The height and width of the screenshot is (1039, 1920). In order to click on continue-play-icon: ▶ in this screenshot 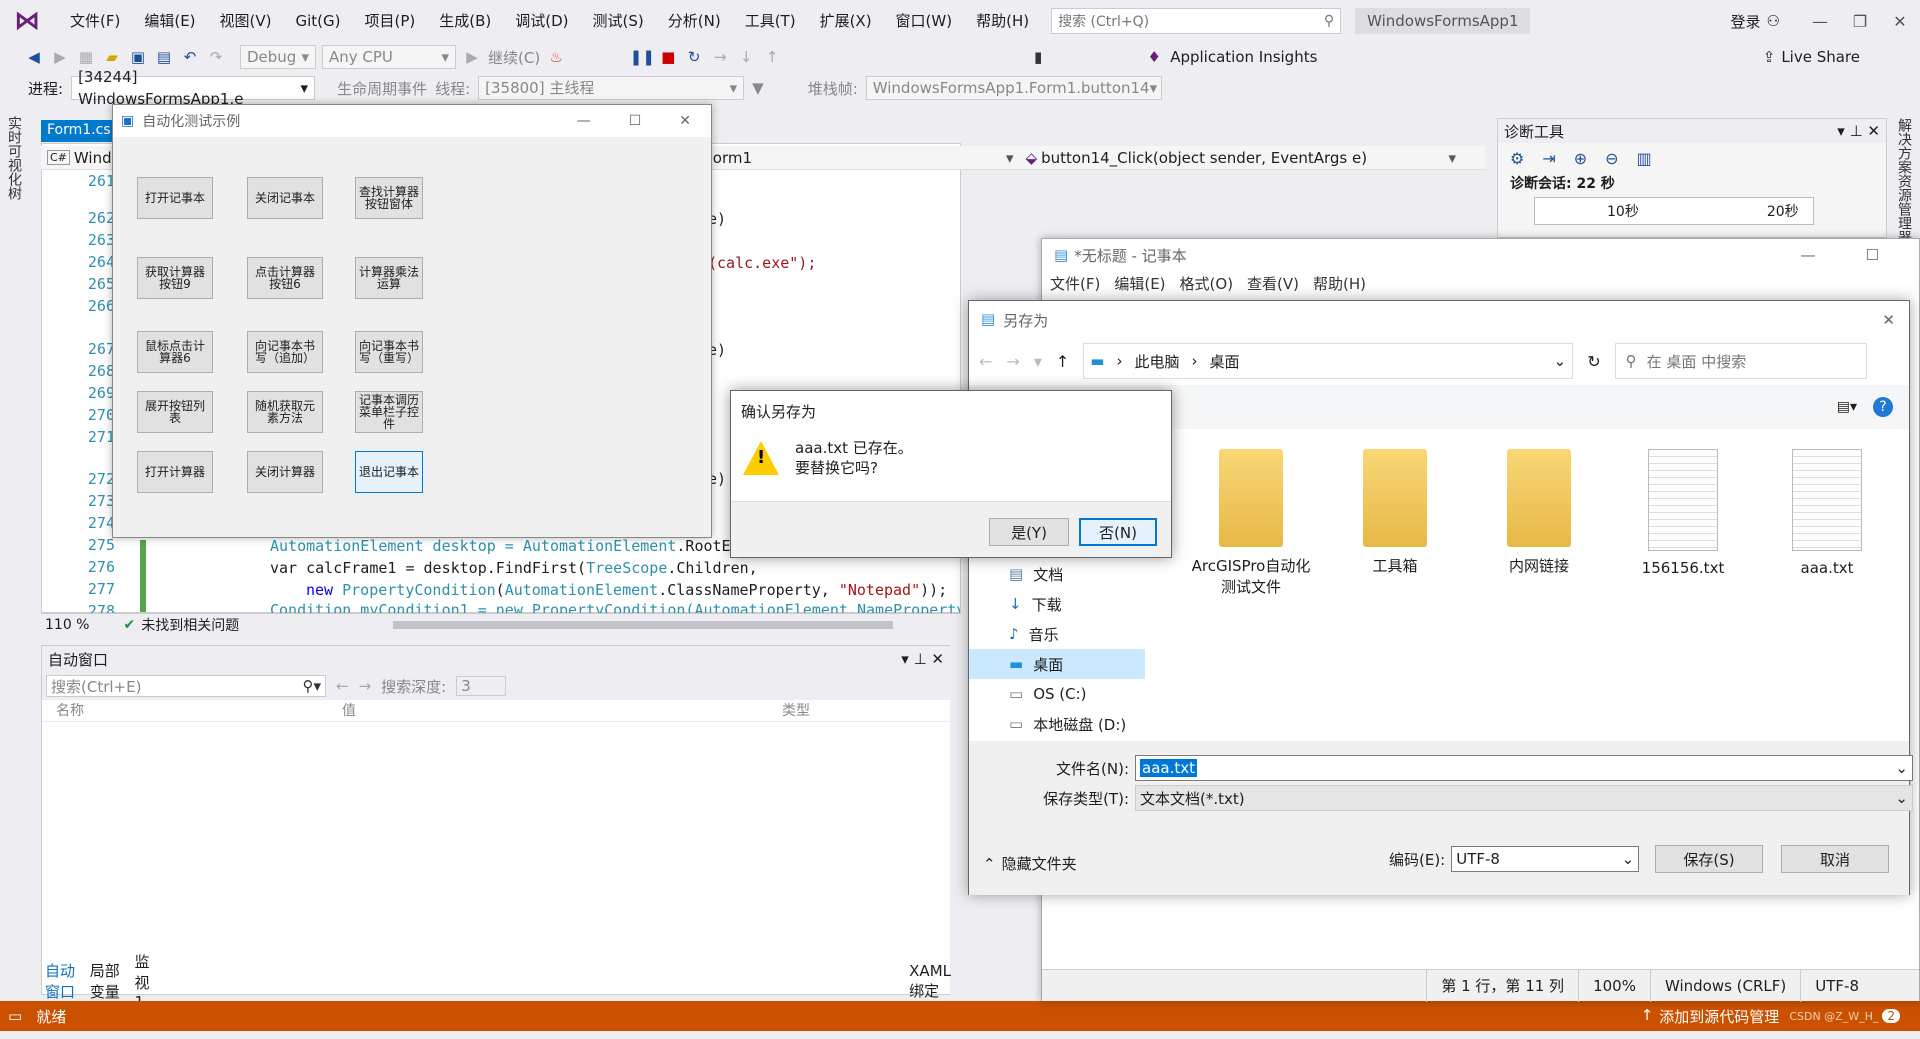, I will do `click(472, 57)`.